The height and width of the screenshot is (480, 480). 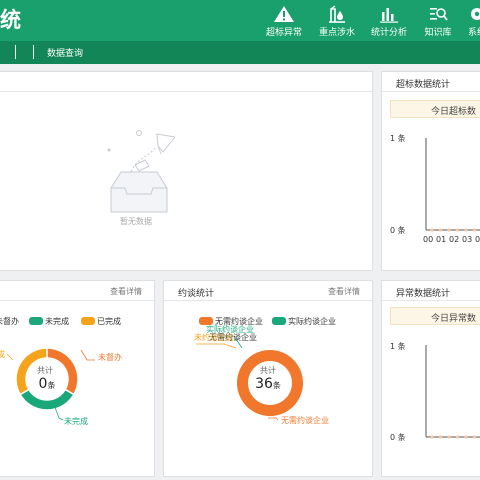 I want to click on nav-key-water: 重点涉水, so click(x=337, y=20).